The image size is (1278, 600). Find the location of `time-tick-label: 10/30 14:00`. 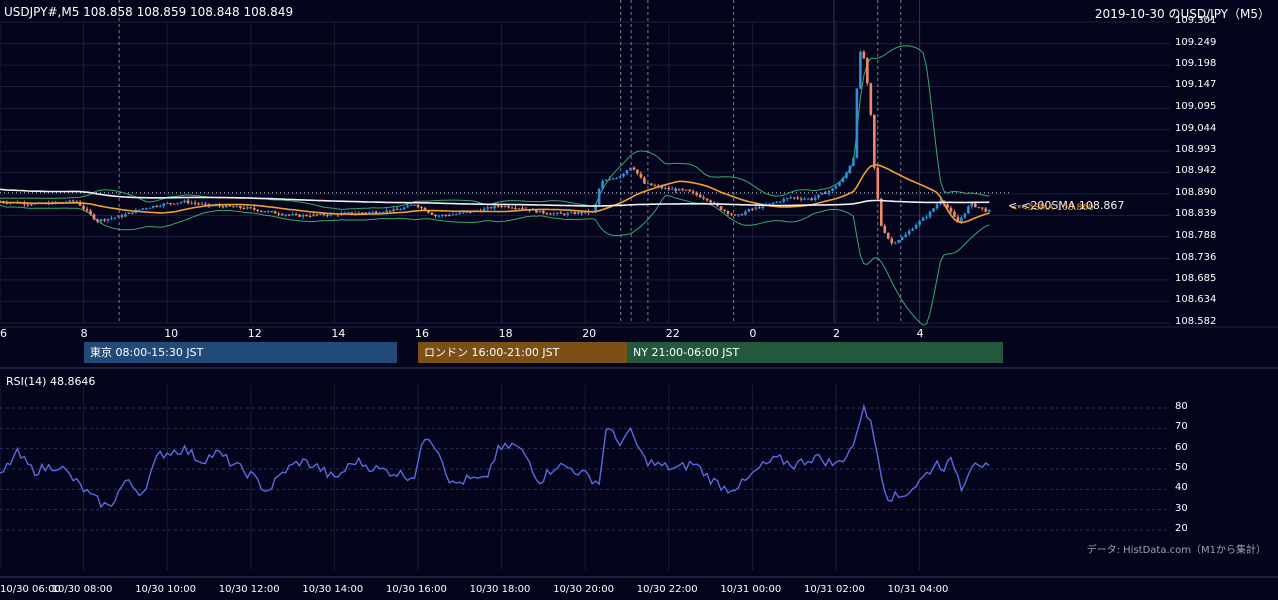

time-tick-label: 10/30 14:00 is located at coordinates (333, 589).